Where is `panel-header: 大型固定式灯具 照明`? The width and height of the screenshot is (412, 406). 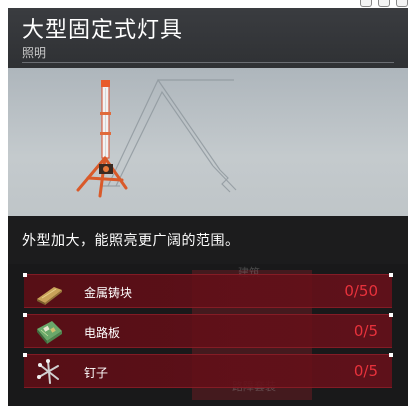 panel-header: 大型固定式灯具 照明 is located at coordinates (208, 38).